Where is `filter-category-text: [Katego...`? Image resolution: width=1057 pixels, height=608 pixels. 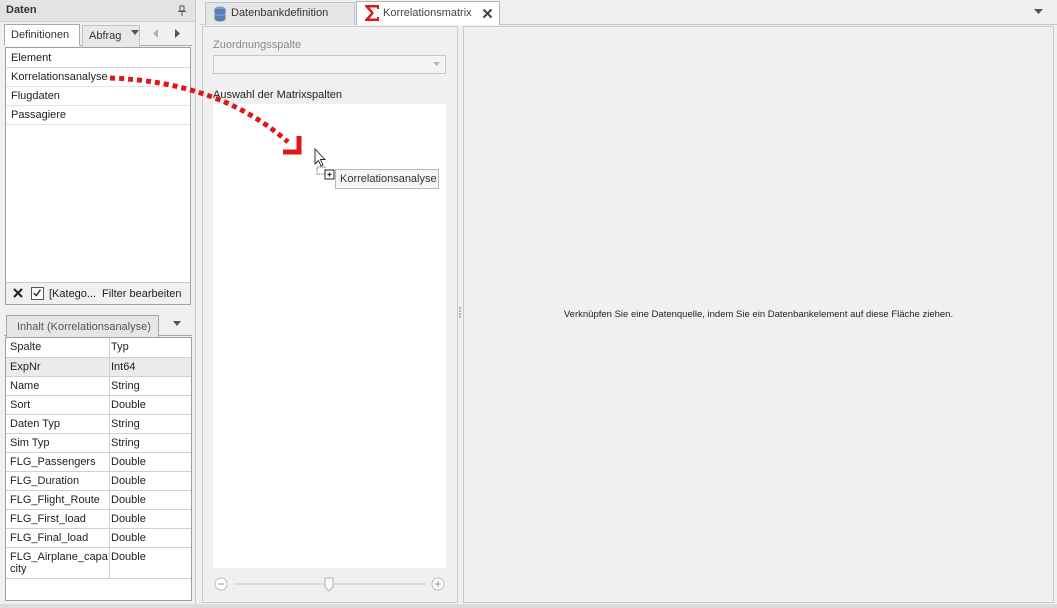
filter-category-text: [Katego... is located at coordinates (72, 294).